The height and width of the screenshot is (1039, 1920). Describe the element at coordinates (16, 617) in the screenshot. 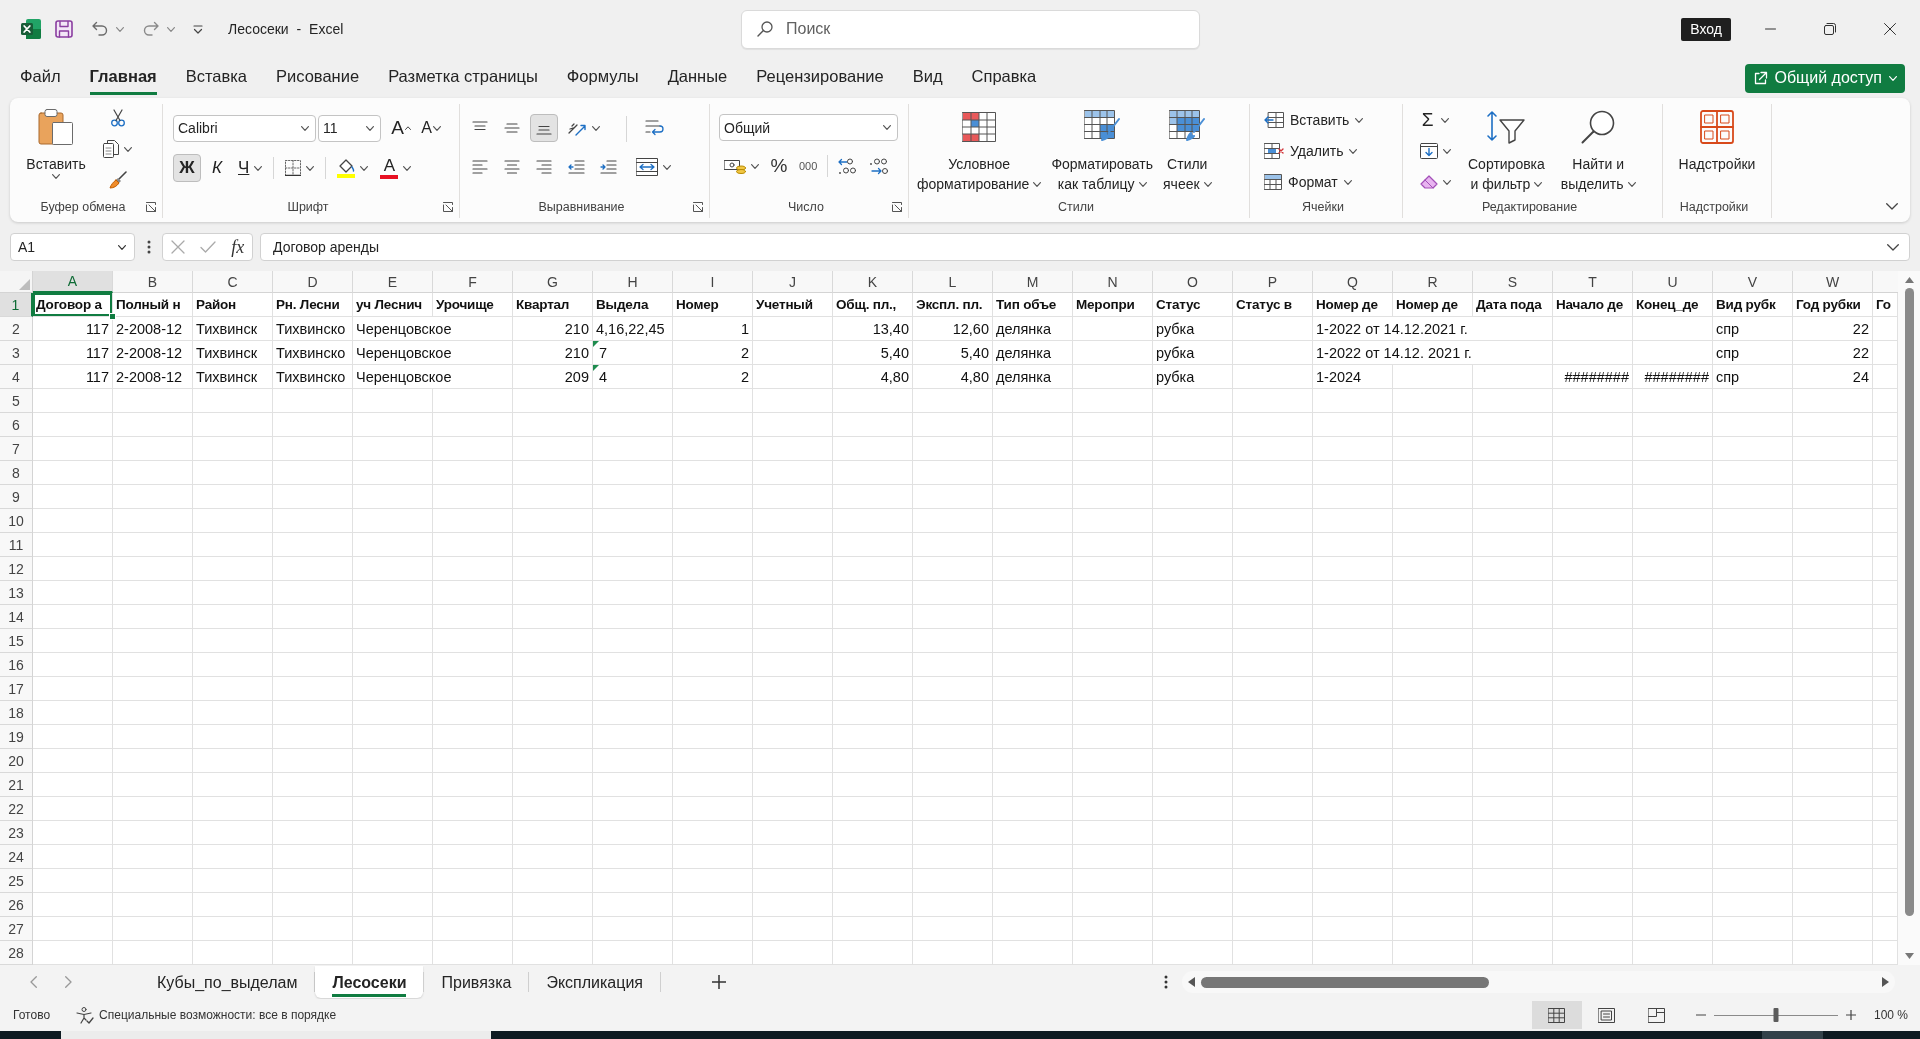

I see `row-header: 14` at that location.